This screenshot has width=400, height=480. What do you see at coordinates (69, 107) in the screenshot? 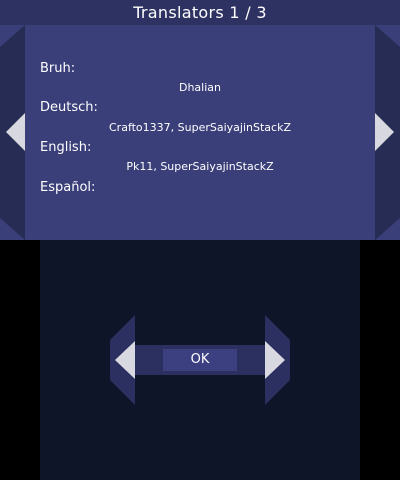
I see `language-label-deutsch: Deutsch:` at bounding box center [69, 107].